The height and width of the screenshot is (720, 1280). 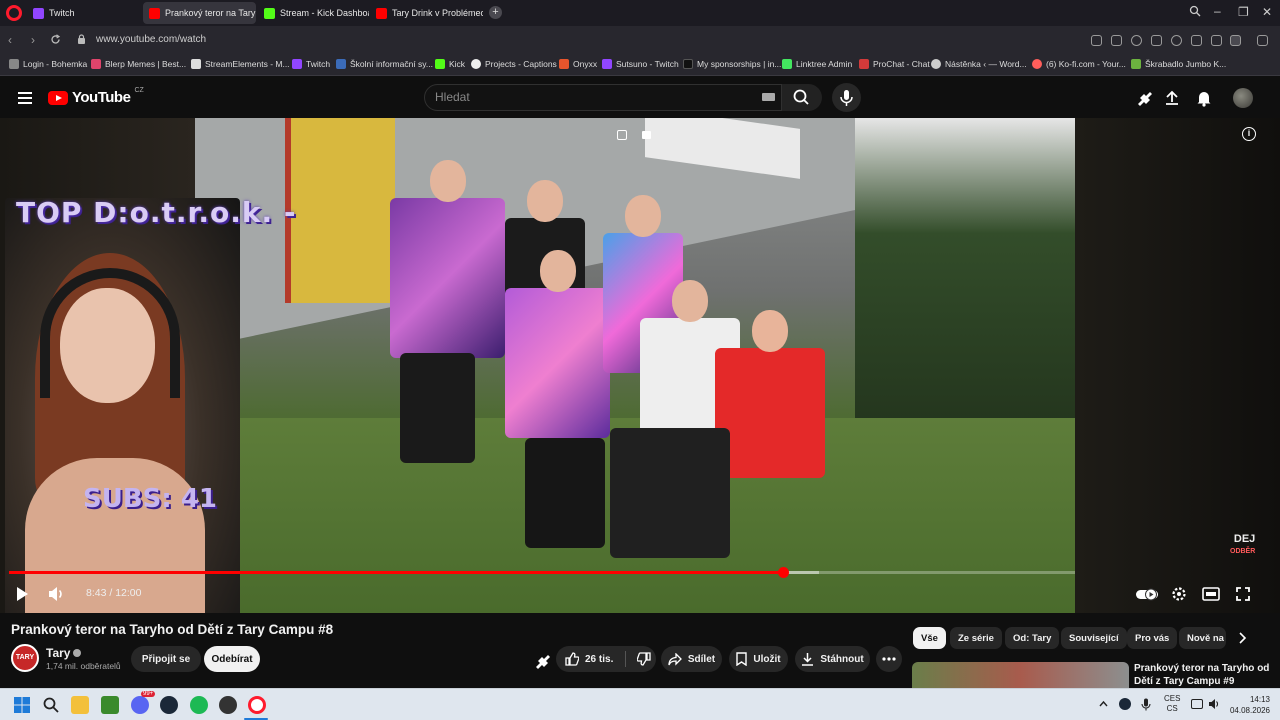 What do you see at coordinates (48, 64) in the screenshot?
I see `bookmark-item: Login - Bohemka` at bounding box center [48, 64].